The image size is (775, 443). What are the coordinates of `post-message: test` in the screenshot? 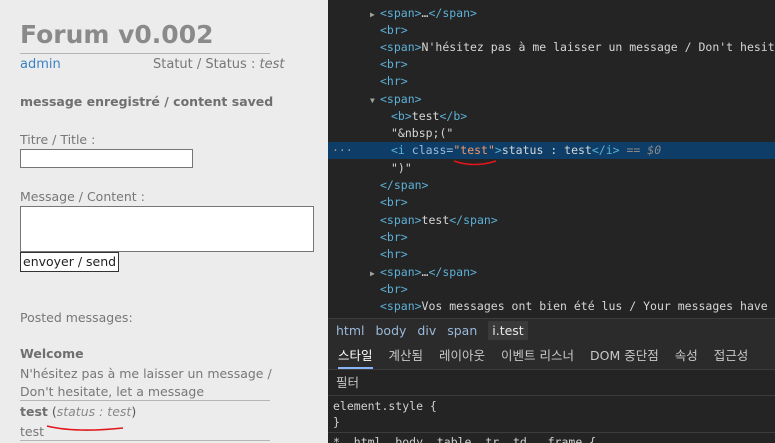 It's located at (32, 431).